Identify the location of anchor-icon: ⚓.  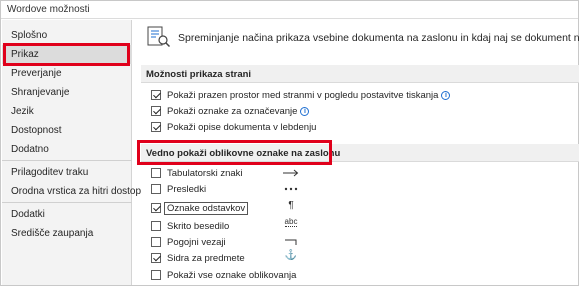
(291, 255).